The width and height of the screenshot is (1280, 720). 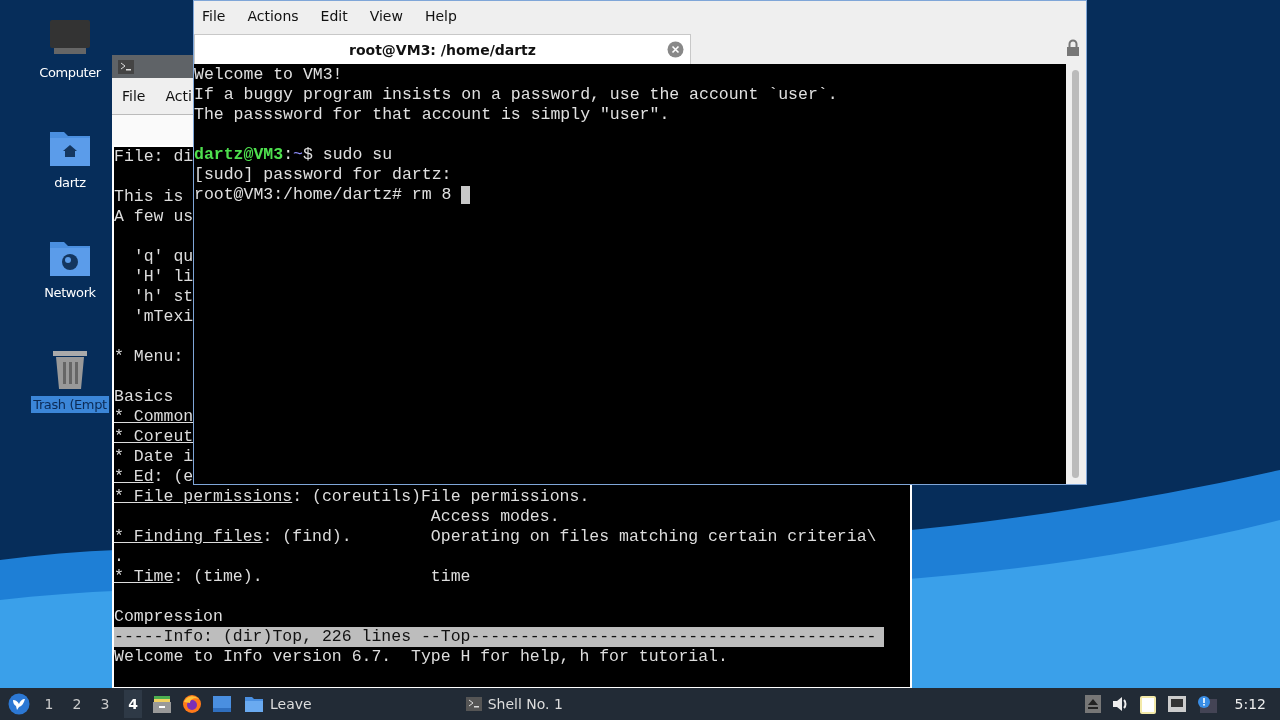 What do you see at coordinates (1176, 704) in the screenshot?
I see `network-icon` at bounding box center [1176, 704].